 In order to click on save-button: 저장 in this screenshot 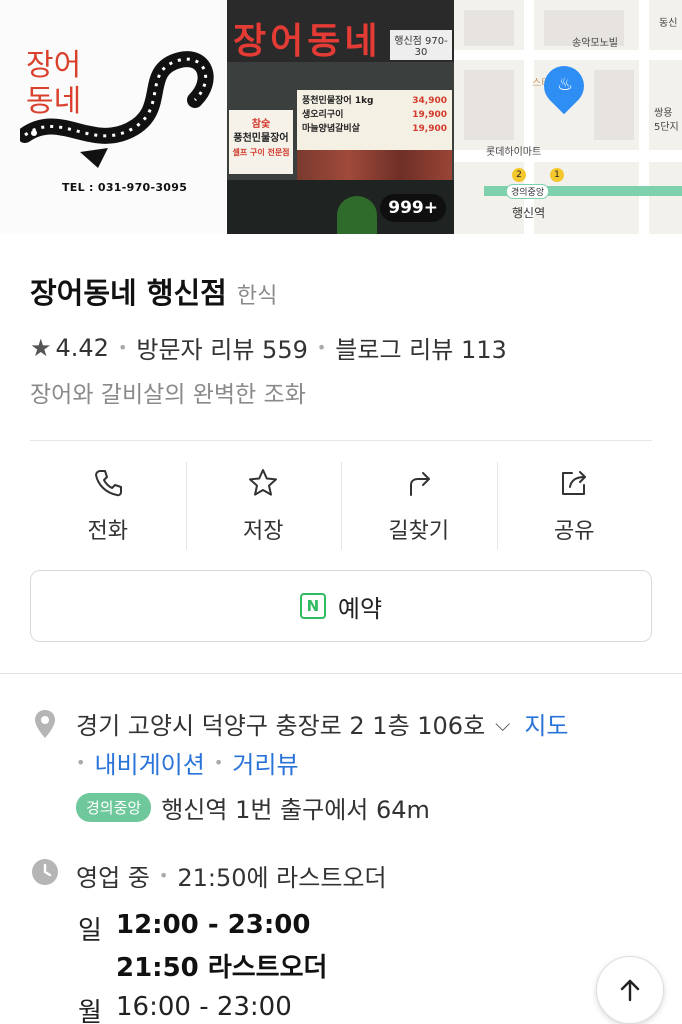, I will do `click(263, 506)`.